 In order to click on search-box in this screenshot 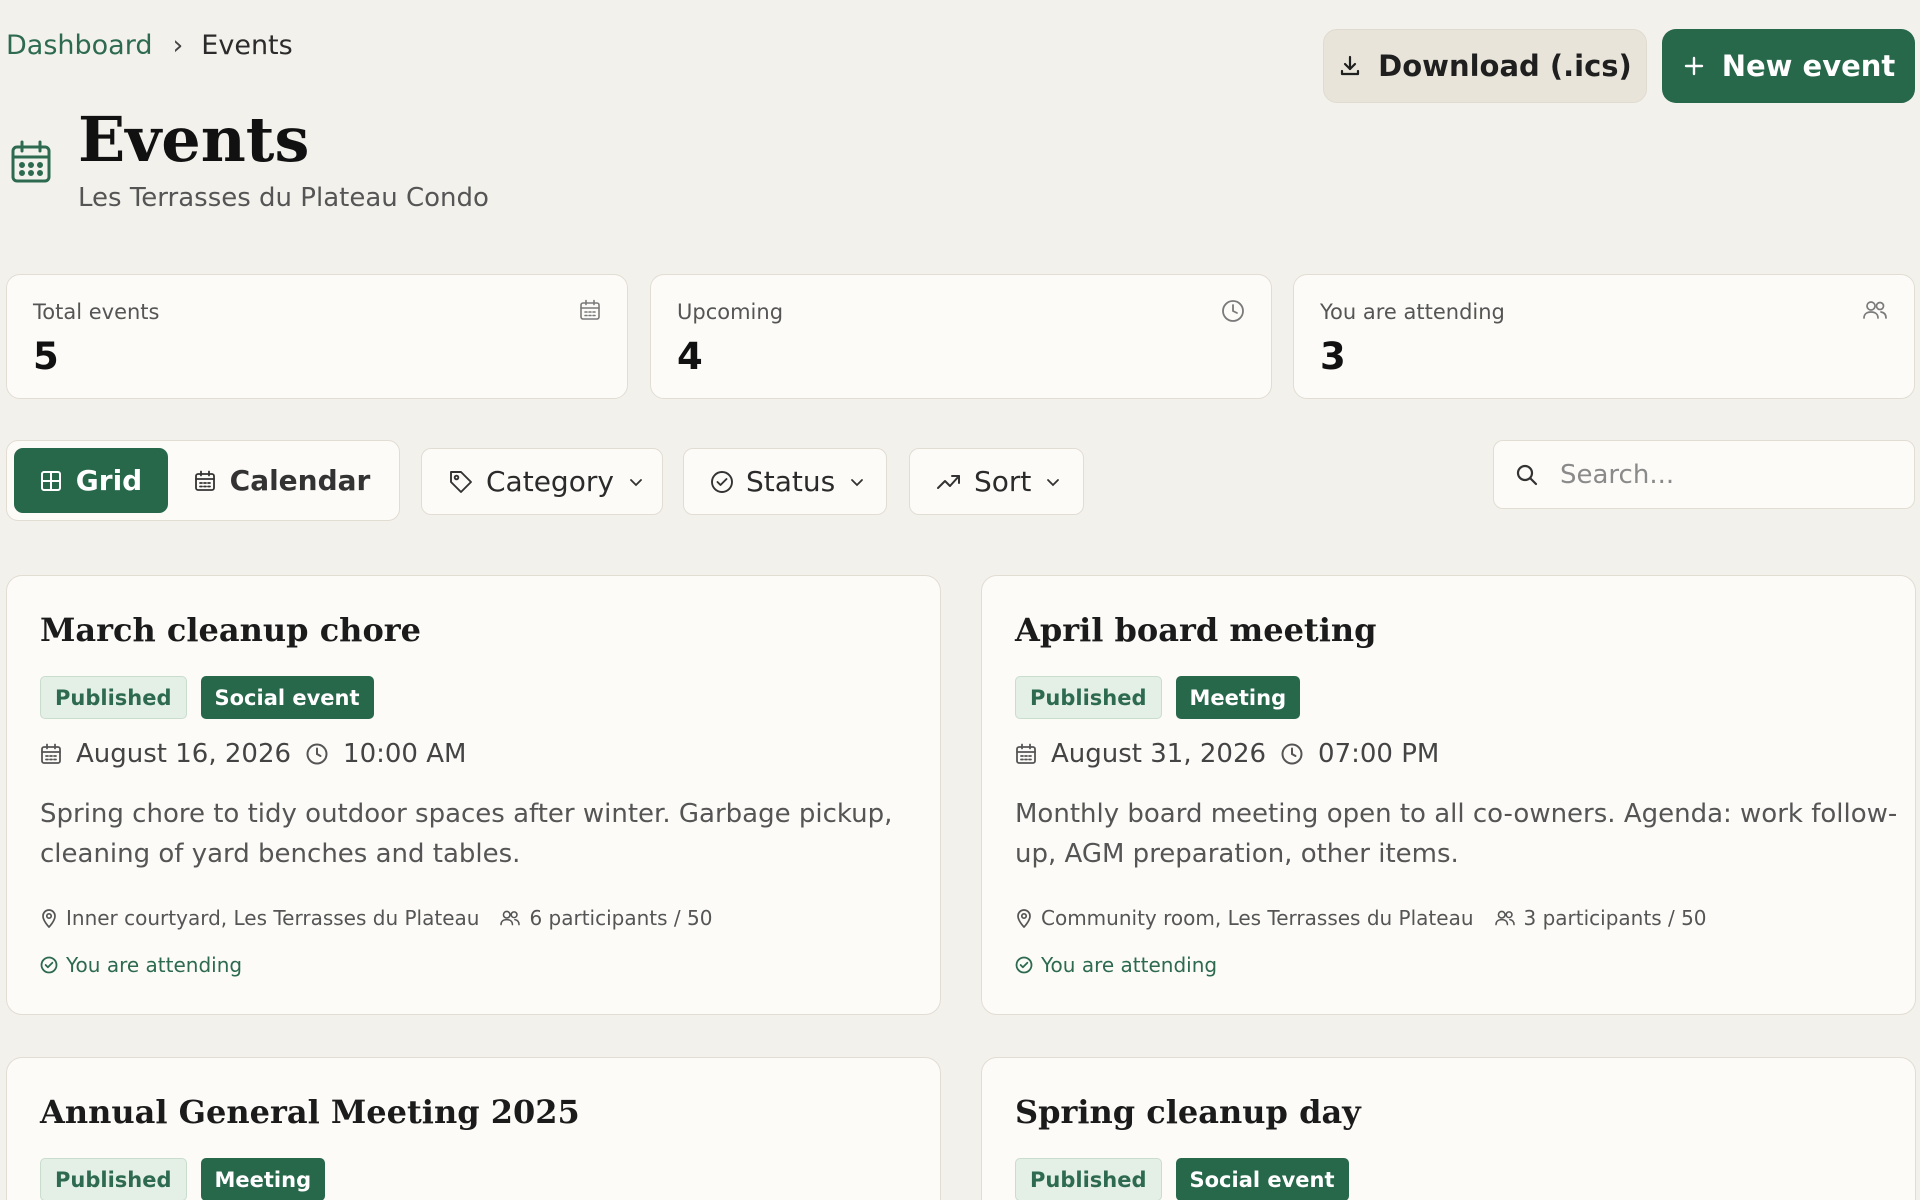, I will do `click(1704, 474)`.